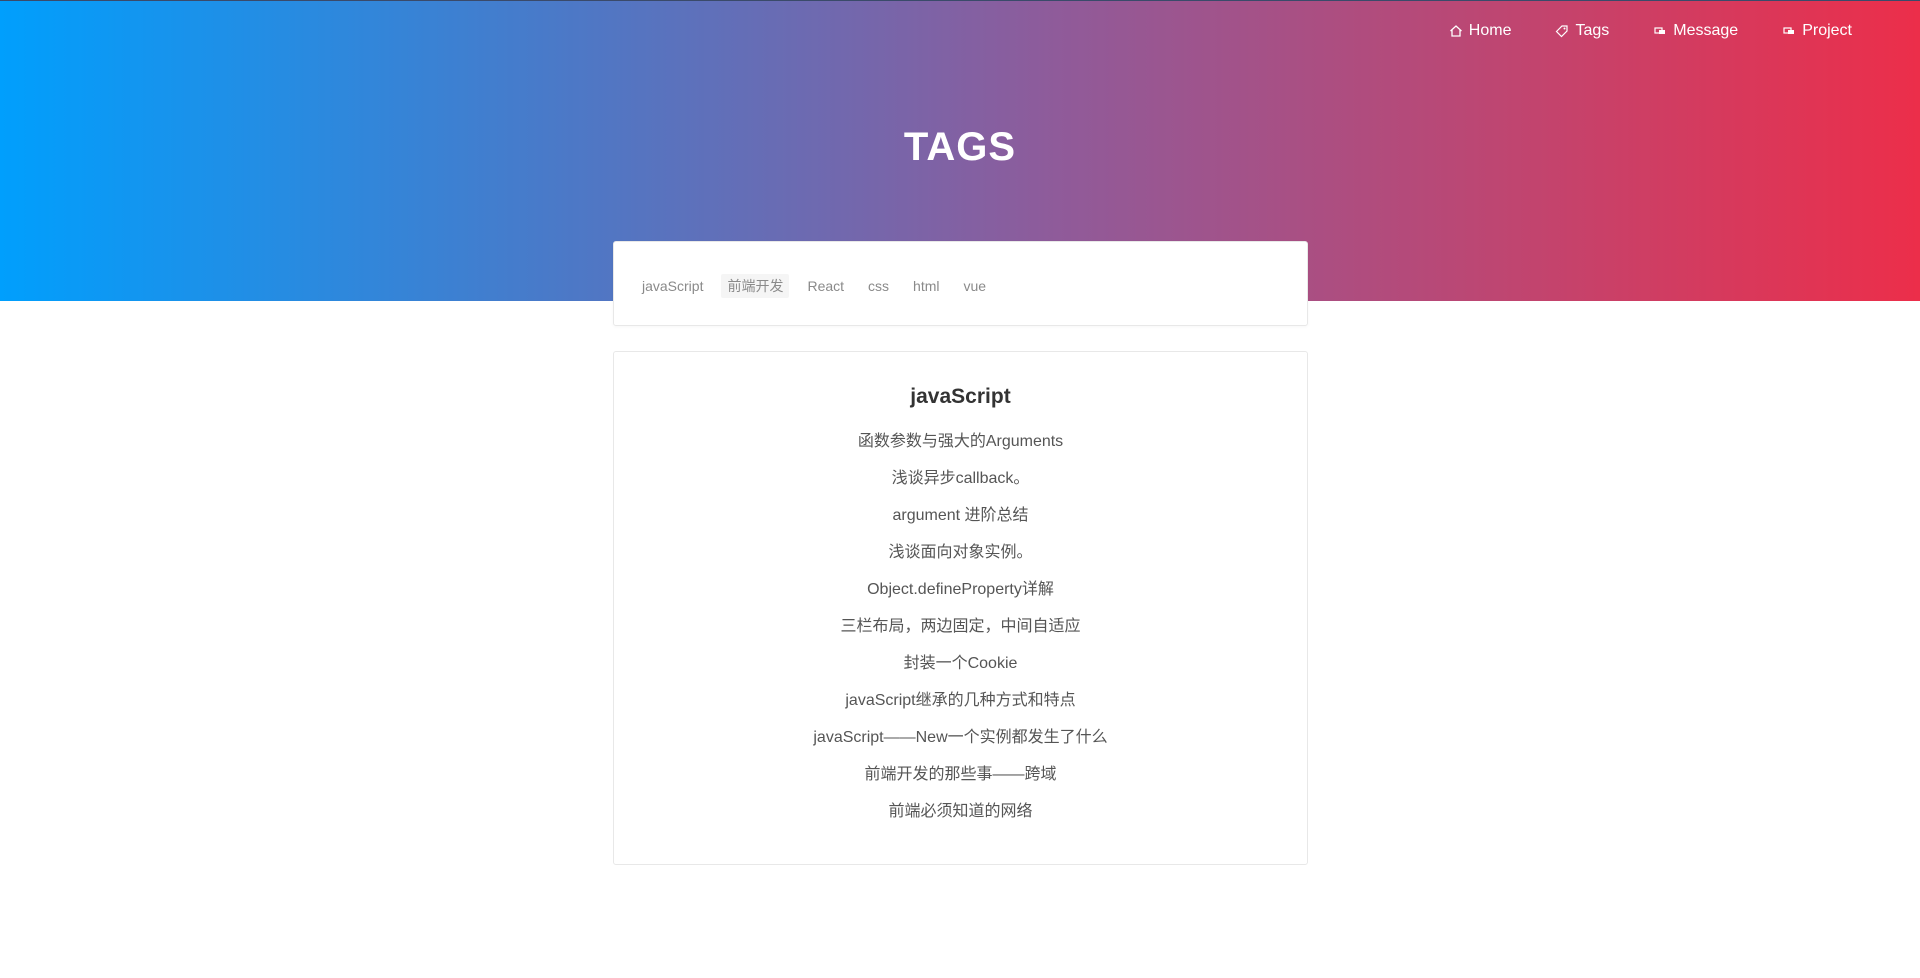 This screenshot has width=1920, height=978. What do you see at coordinates (960, 478) in the screenshot?
I see `post-link: 浅谈异步callback。` at bounding box center [960, 478].